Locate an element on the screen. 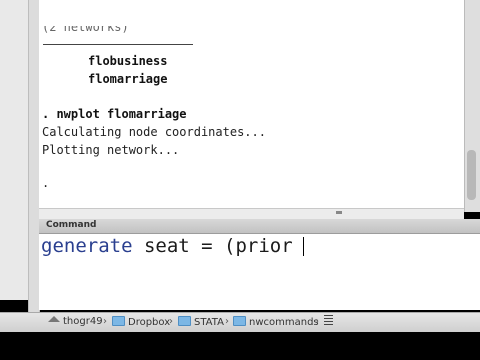  path-bar: thogr49 › Dropbox › STATA › nwcommands › is located at coordinates (240, 322).